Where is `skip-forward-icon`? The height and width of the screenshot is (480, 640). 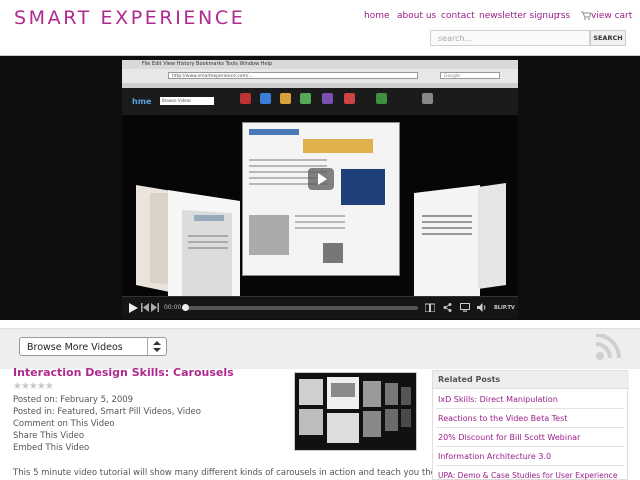 skip-forward-icon is located at coordinates (155, 307).